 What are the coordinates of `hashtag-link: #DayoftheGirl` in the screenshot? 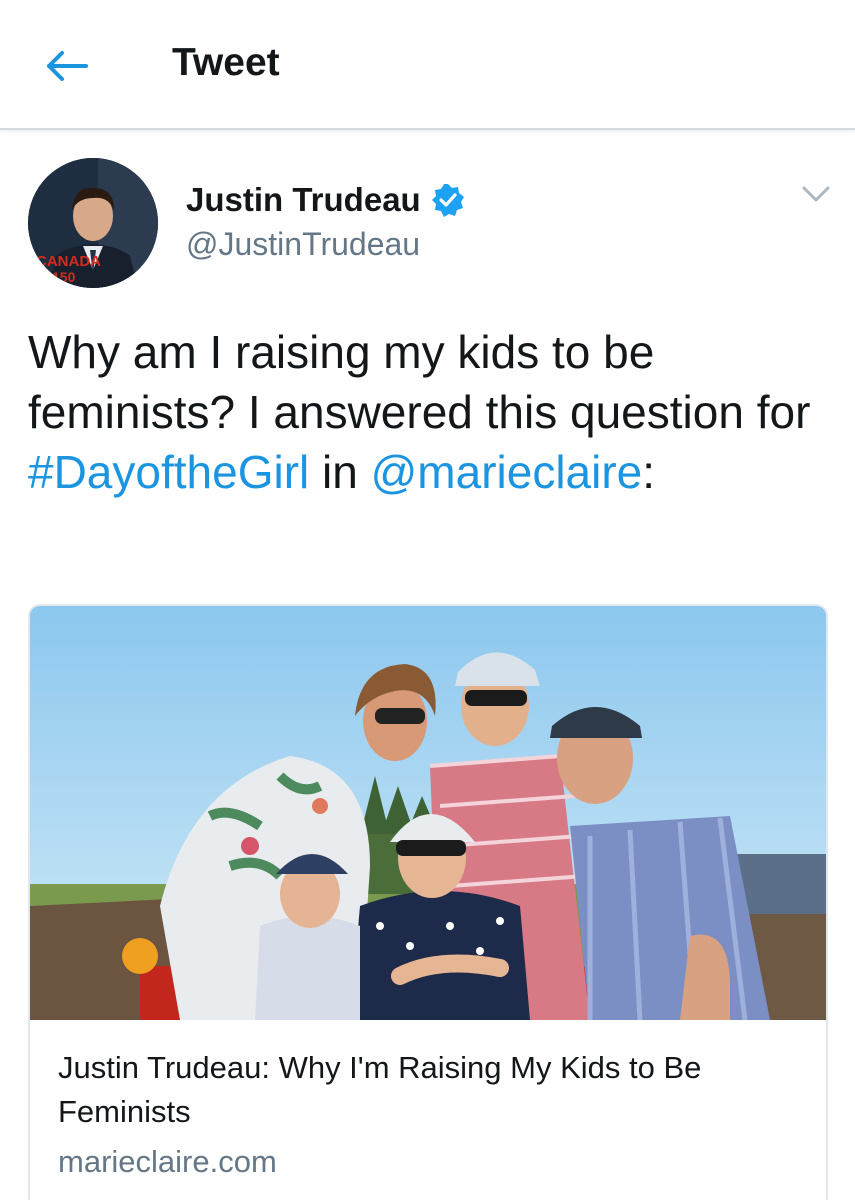 It's located at (168, 472).